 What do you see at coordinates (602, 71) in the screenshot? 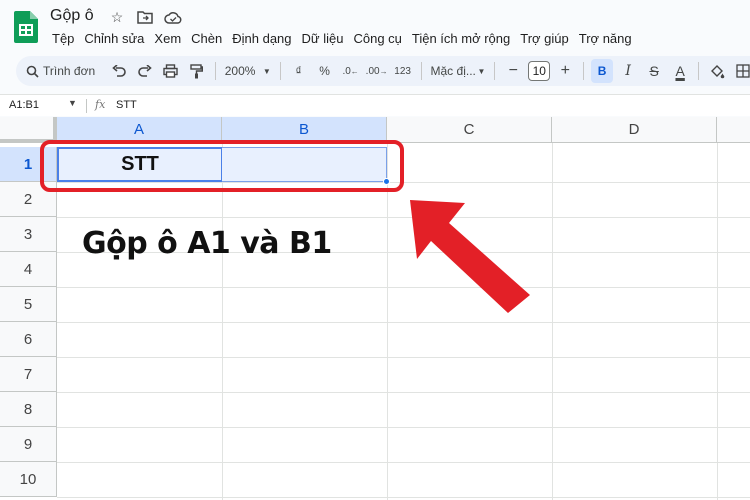
I see `bold-button: B` at bounding box center [602, 71].